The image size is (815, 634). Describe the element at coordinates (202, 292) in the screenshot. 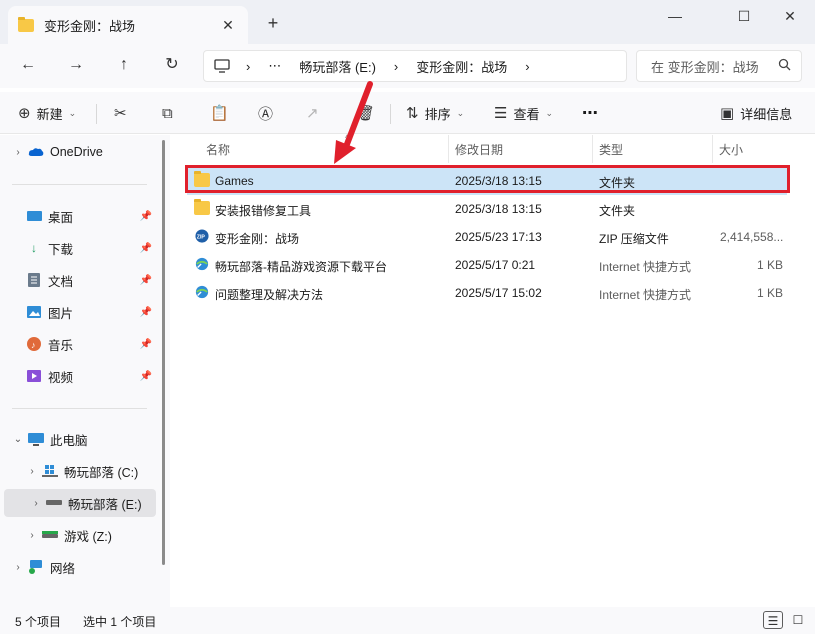

I see `internet-shortcut-icon` at that location.